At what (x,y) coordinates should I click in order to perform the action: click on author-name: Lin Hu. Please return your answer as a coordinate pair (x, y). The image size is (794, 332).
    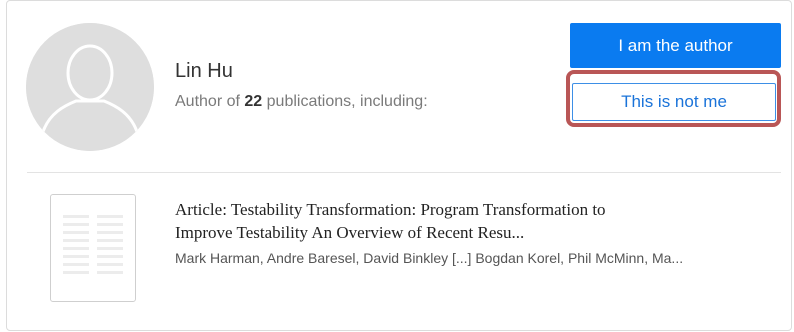
    Looking at the image, I should click on (204, 71).